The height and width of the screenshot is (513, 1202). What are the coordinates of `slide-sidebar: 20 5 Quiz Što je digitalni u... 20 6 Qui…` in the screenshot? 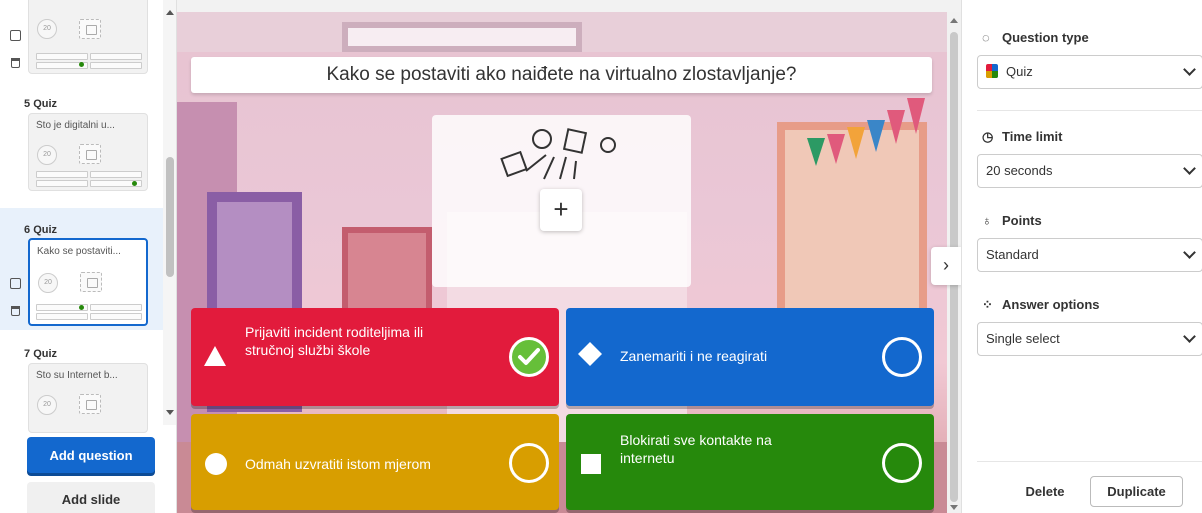 It's located at (88, 256).